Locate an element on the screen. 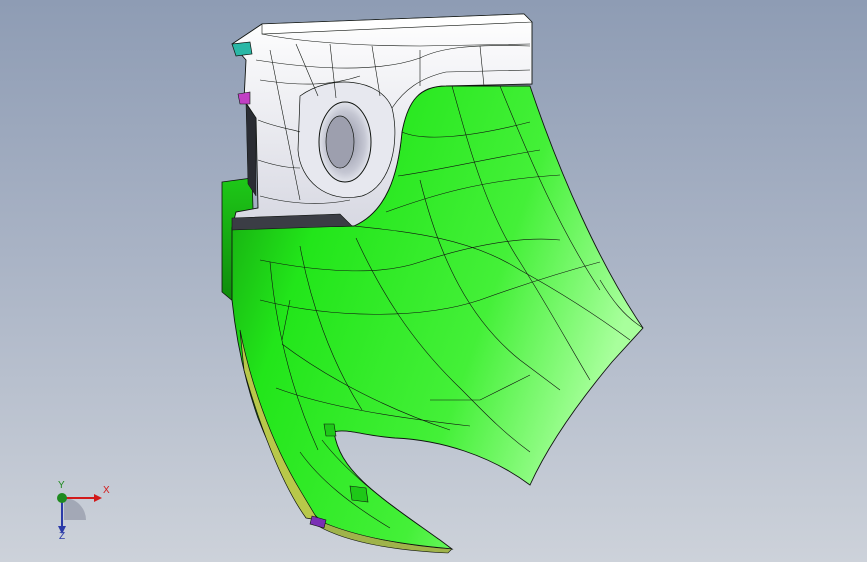 This screenshot has height=562, width=867. y-axis-dot-icon is located at coordinates (62, 498).